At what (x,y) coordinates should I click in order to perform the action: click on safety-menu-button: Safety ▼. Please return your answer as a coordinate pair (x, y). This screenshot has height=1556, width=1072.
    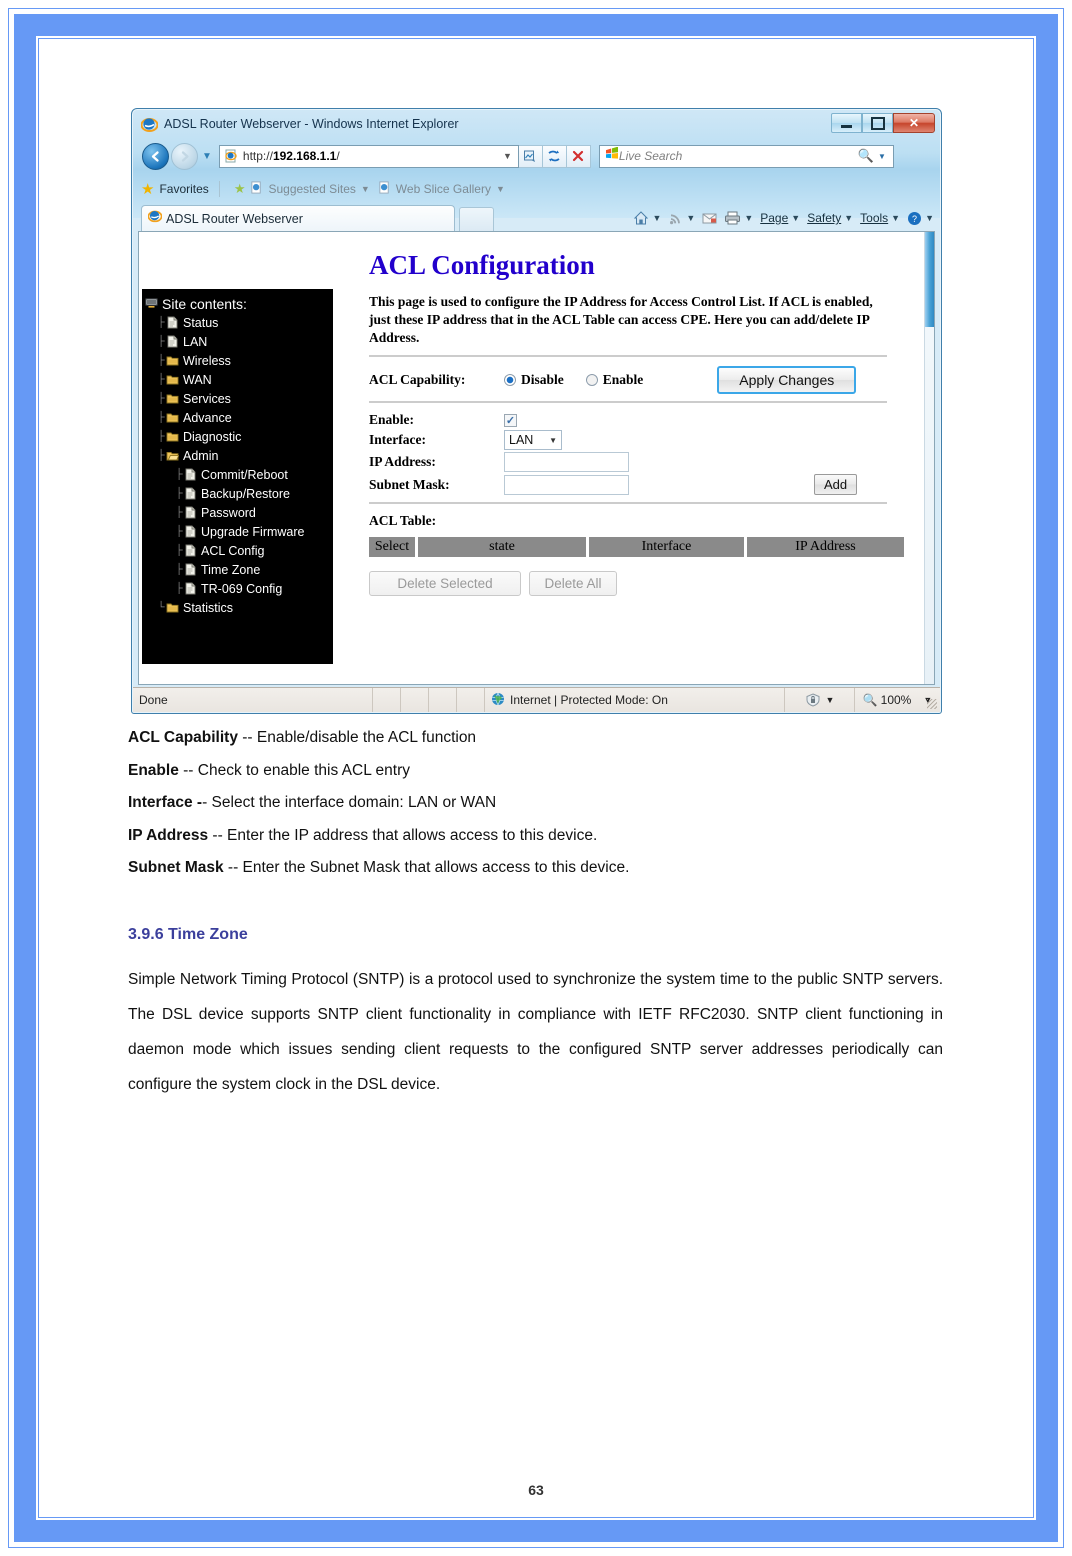
    Looking at the image, I should click on (830, 218).